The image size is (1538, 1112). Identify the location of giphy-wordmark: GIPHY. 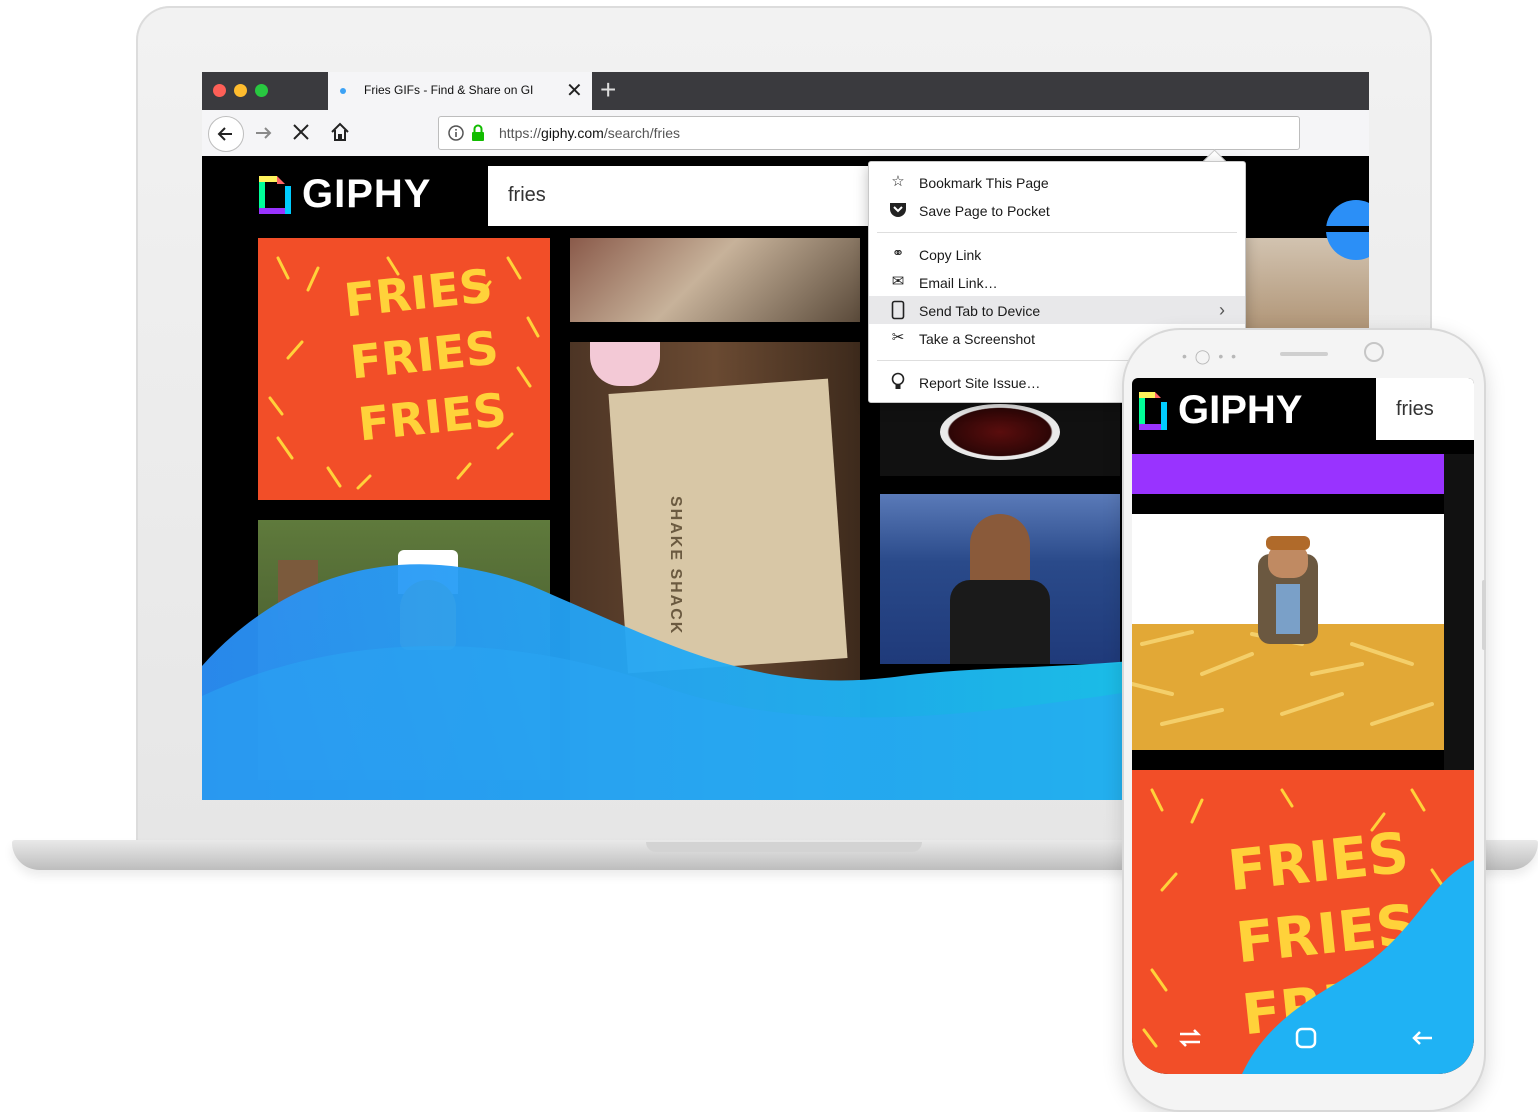
(1240, 410).